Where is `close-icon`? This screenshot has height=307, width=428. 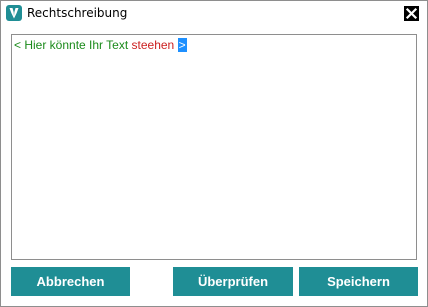
close-icon is located at coordinates (411, 13).